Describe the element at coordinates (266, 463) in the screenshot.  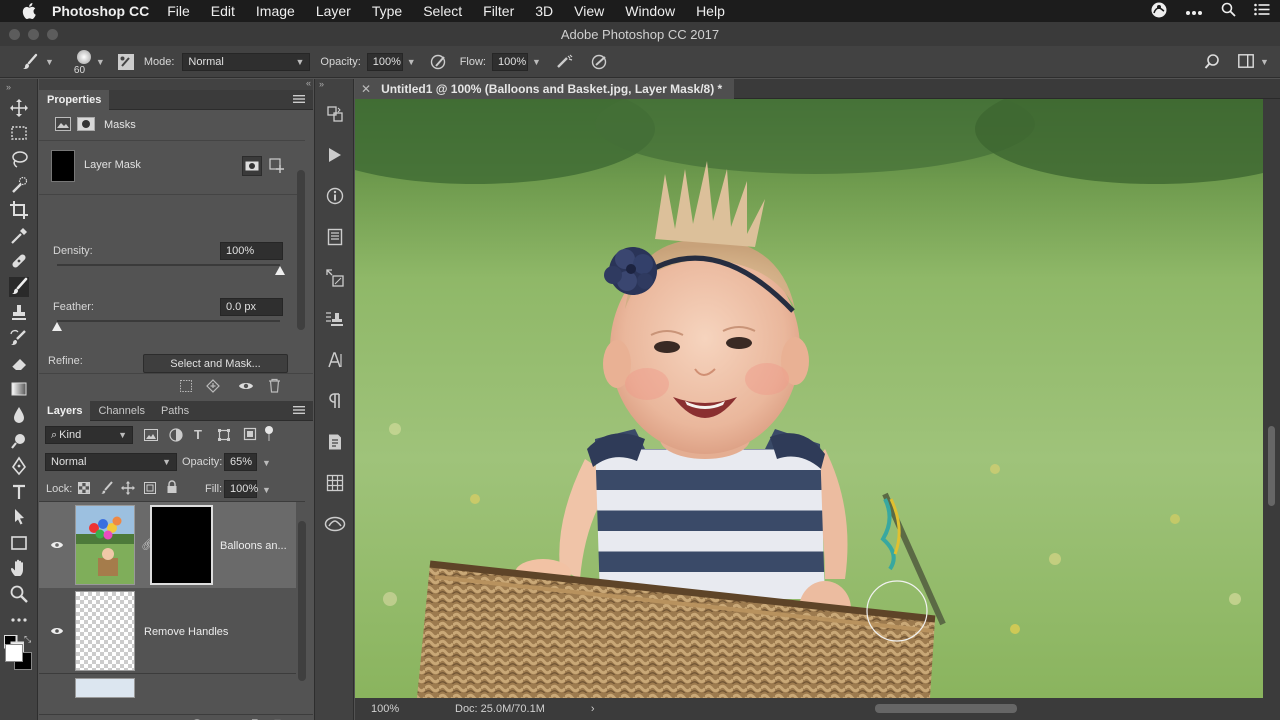
I see `layer-opacity-chevron-icon: ▼` at that location.